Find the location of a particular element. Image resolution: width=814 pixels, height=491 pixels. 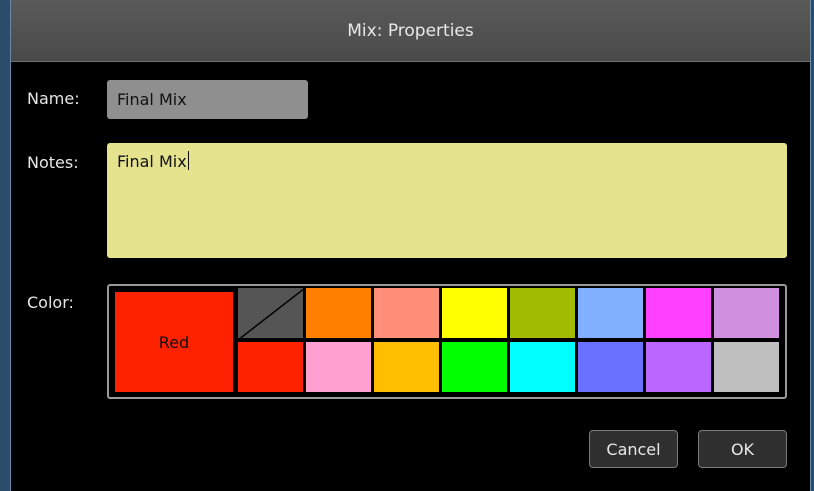

name-label: Name: is located at coordinates (53, 98).